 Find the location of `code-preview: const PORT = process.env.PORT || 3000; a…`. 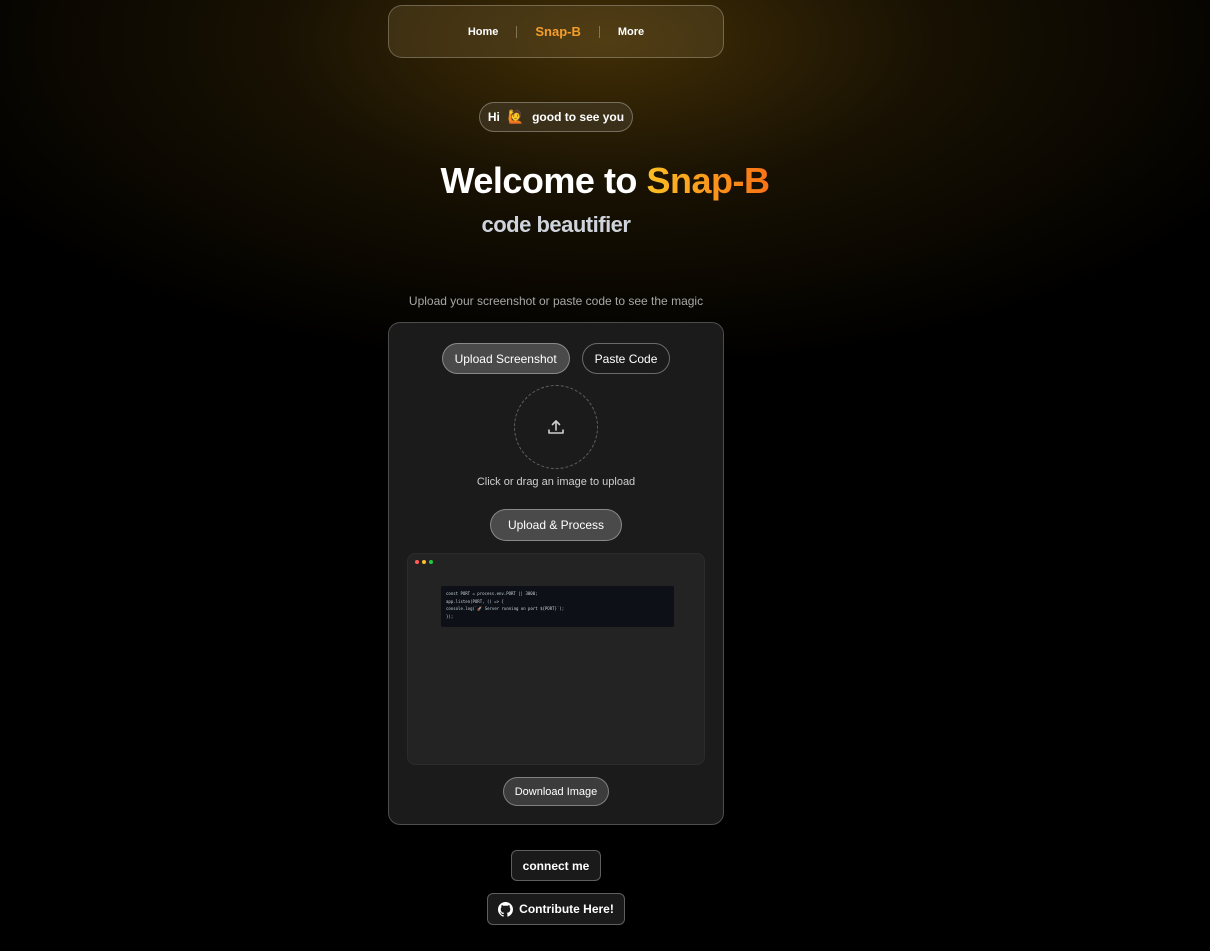

code-preview: const PORT = process.env.PORT || 3000; a… is located at coordinates (556, 659).